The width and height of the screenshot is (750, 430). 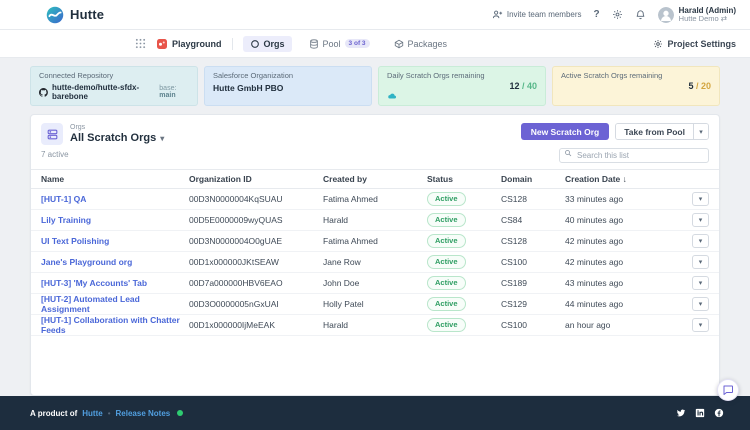 I want to click on invite-team-members-button: Invite team members, so click(x=537, y=14).